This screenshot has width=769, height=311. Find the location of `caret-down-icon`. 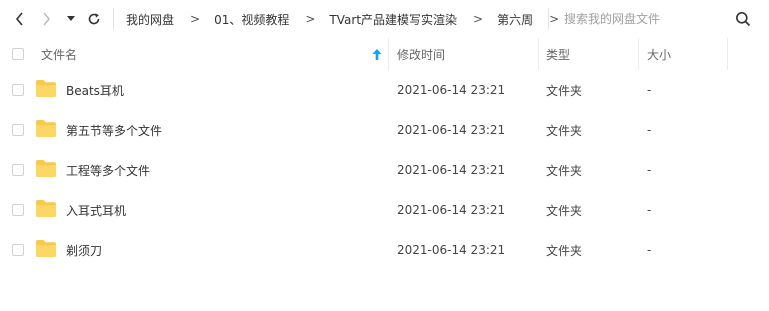

caret-down-icon is located at coordinates (71, 18).